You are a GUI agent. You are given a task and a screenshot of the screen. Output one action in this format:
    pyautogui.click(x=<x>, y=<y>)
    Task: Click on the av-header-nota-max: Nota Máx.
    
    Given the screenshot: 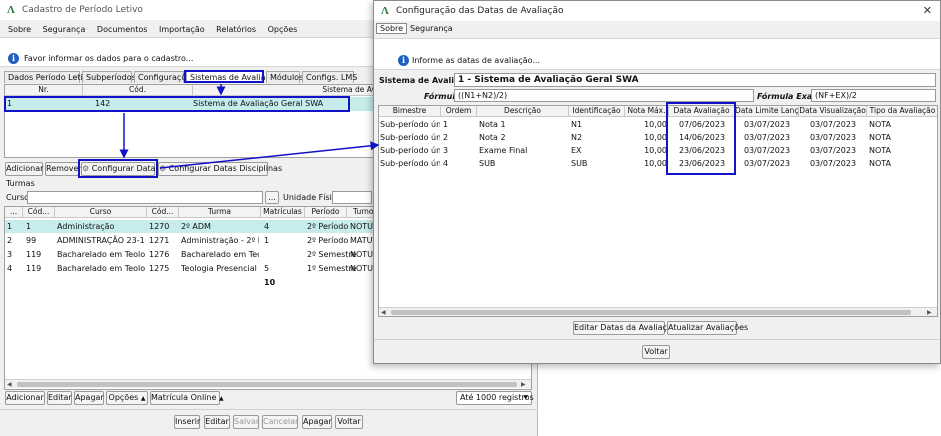 What is the action you would take?
    pyautogui.click(x=647, y=111)
    